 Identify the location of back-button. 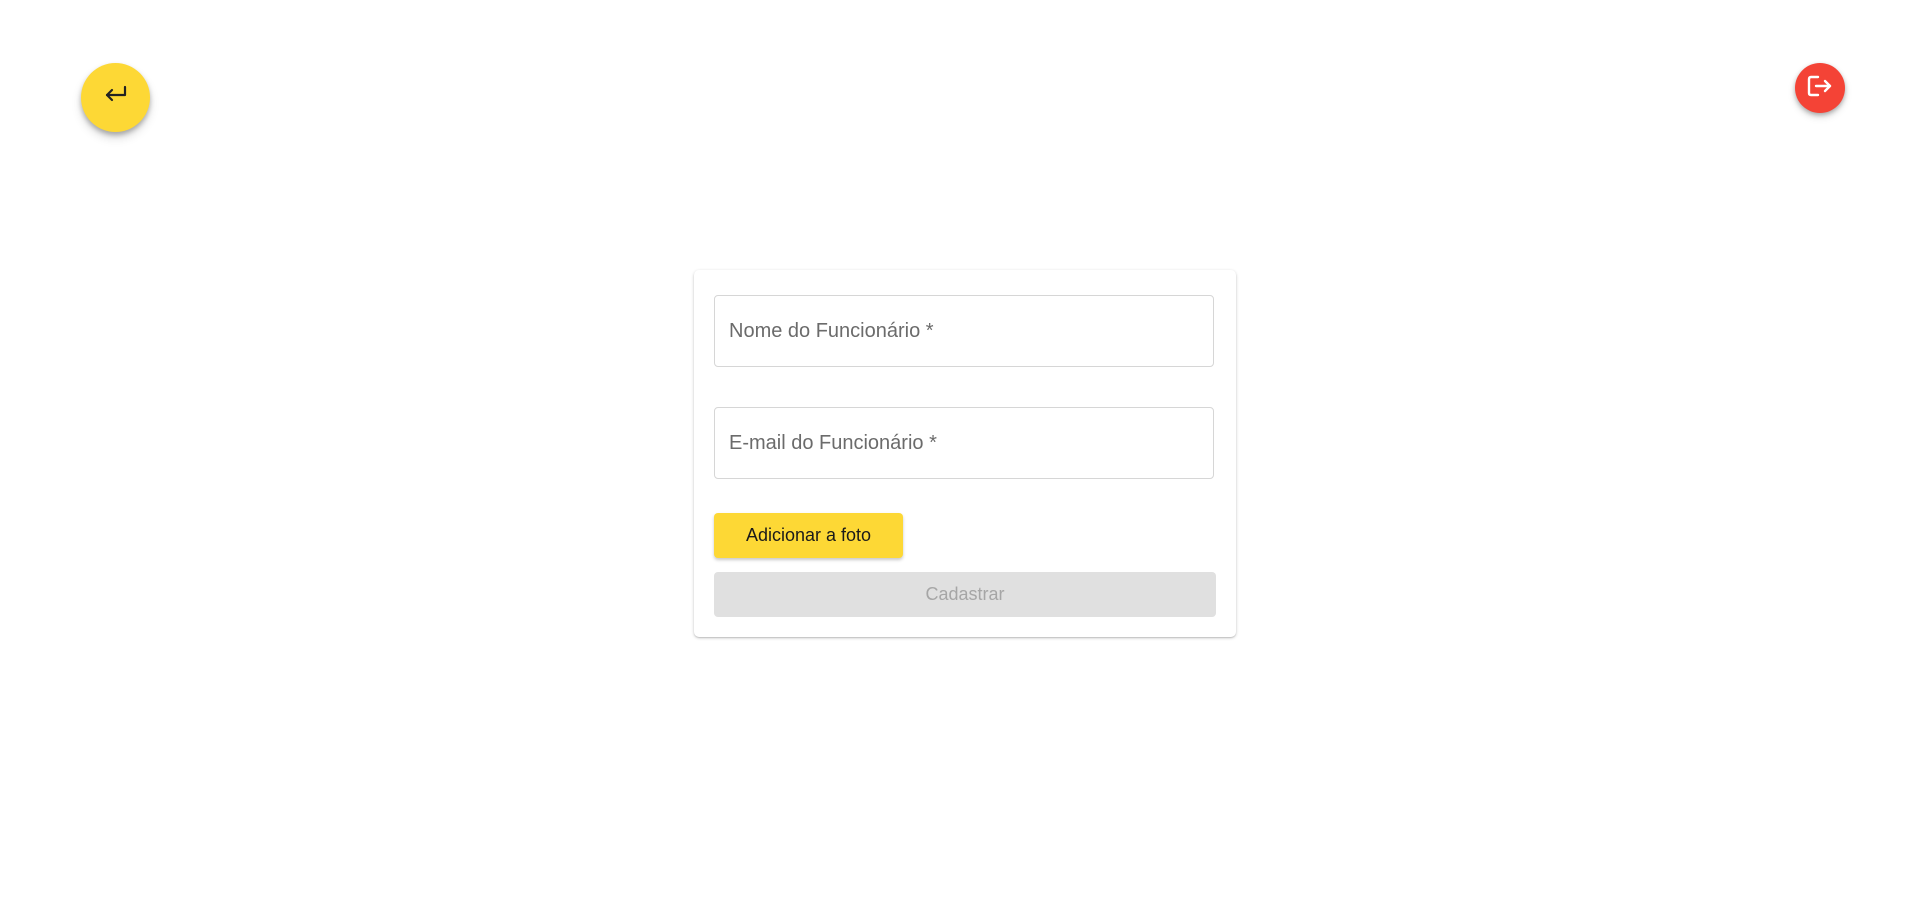
(115, 97).